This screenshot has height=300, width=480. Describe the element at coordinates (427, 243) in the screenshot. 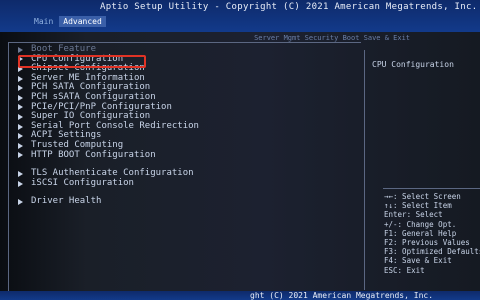

I see `key-legend-line: F2: Previous Values` at that location.